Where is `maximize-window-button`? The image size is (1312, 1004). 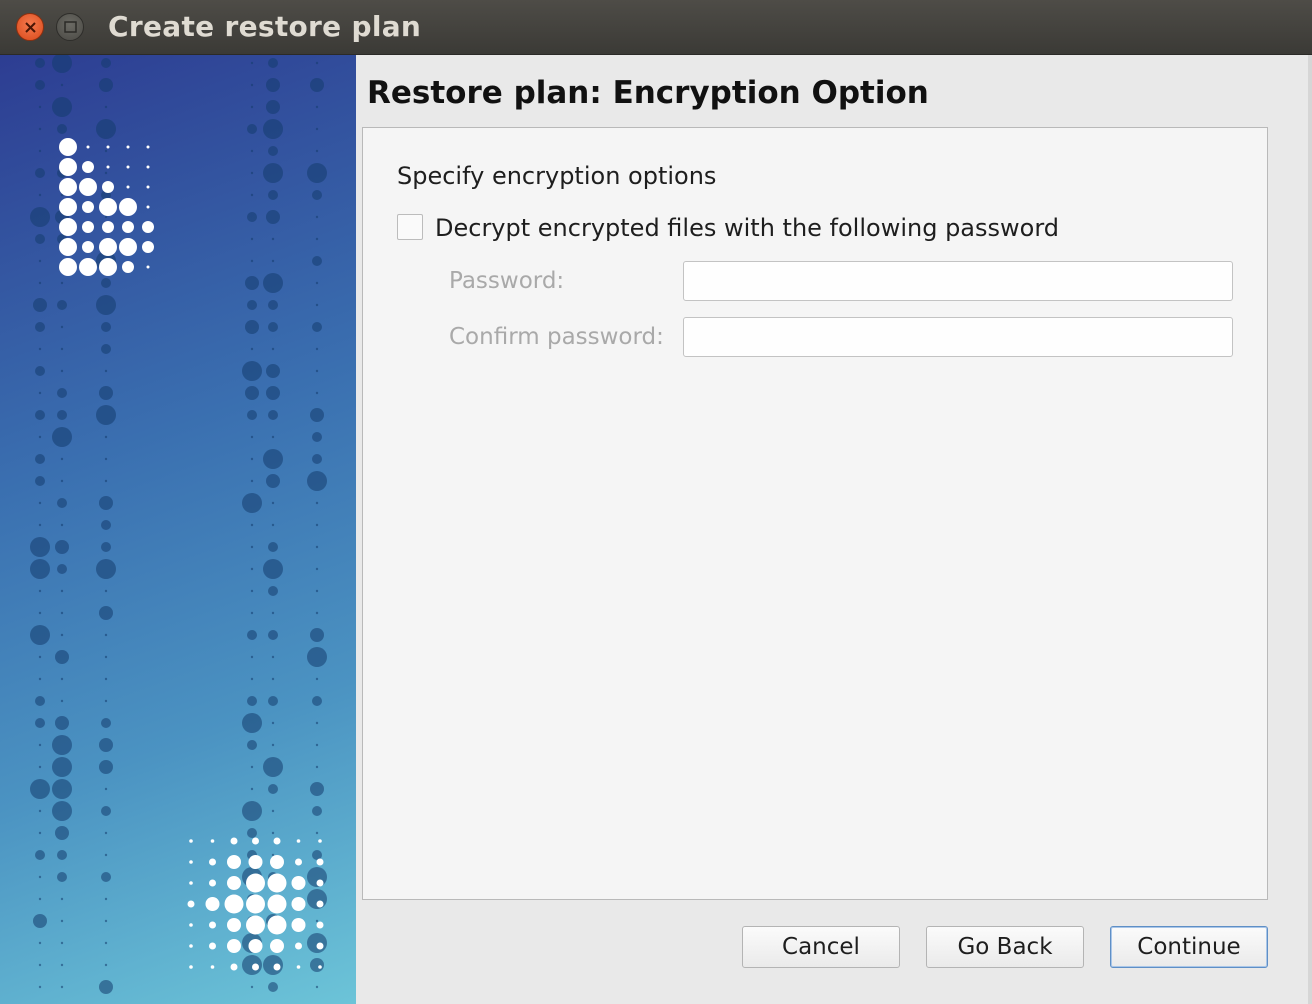
maximize-window-button is located at coordinates (70, 27).